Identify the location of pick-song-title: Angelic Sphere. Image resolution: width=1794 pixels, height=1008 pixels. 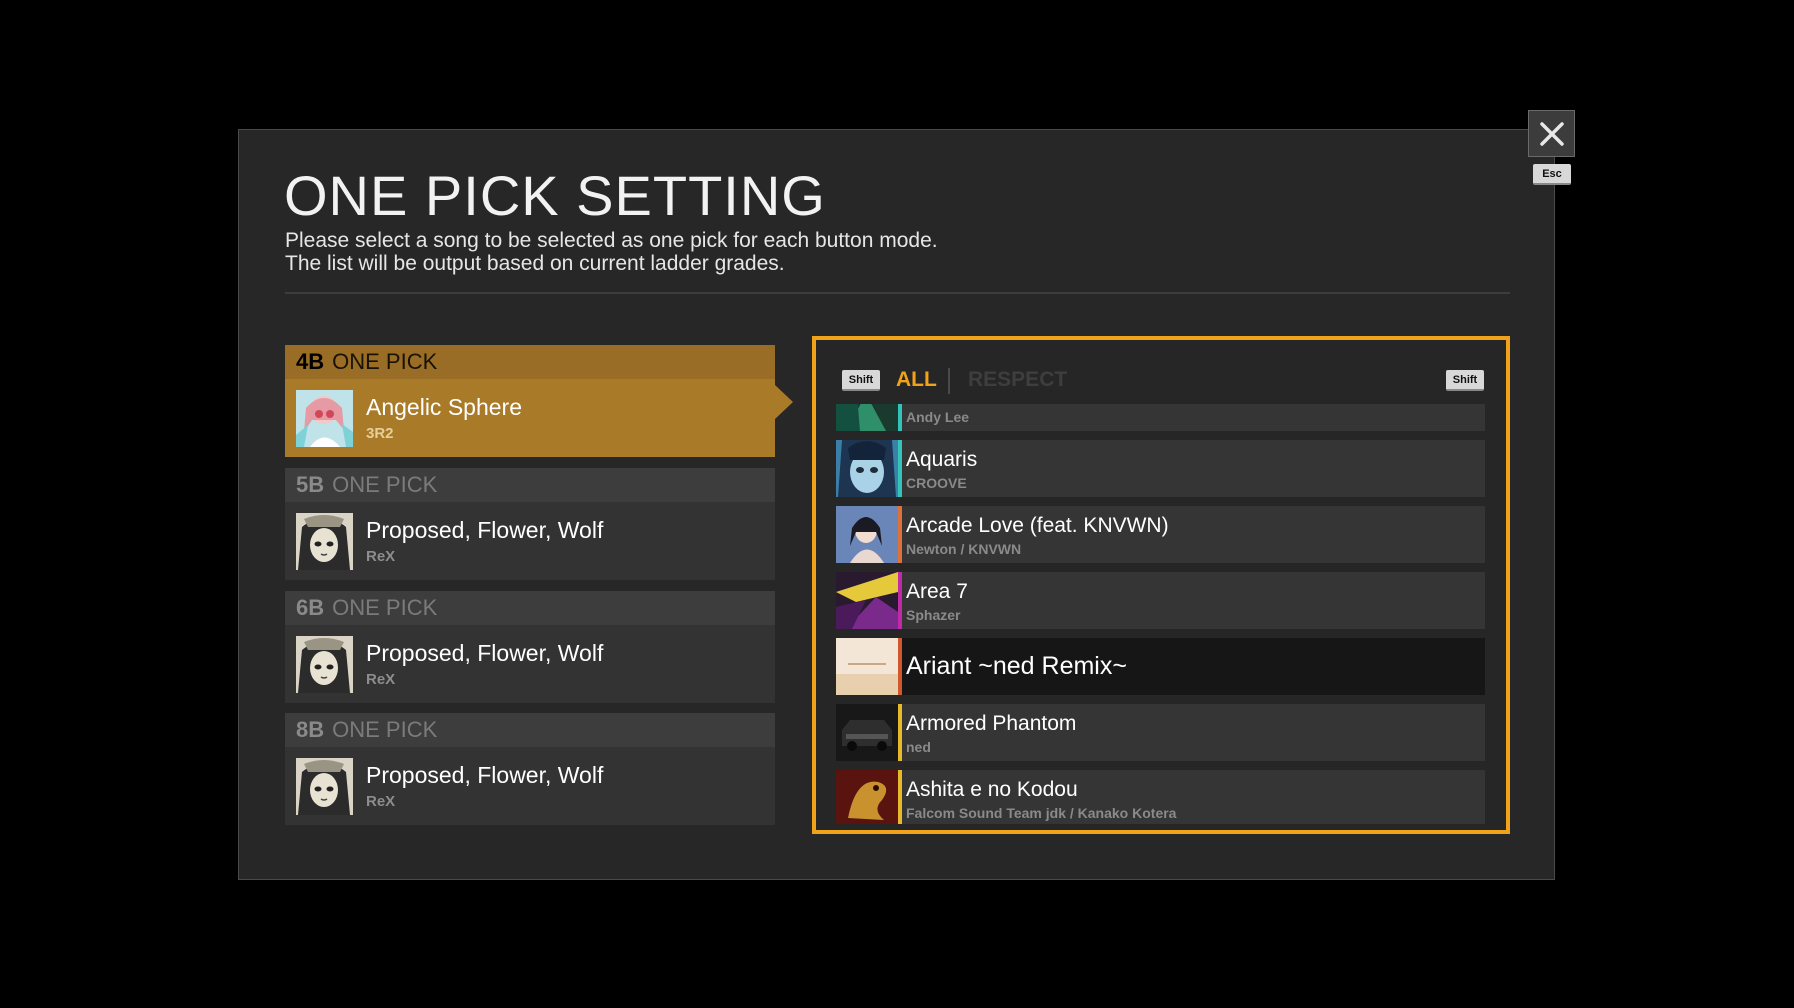
(444, 407).